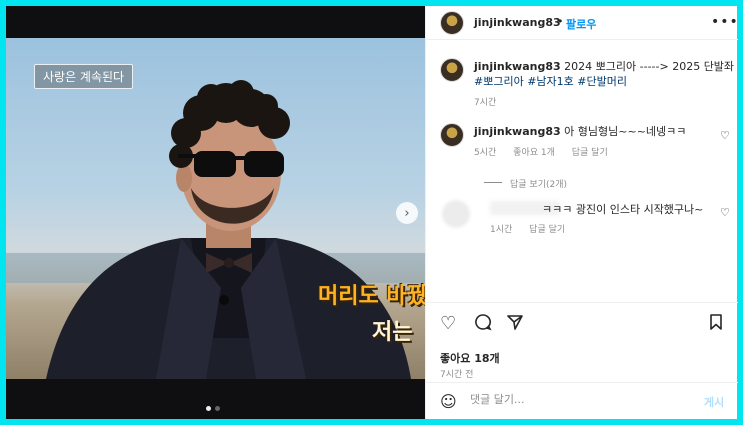 The image size is (743, 425). Describe the element at coordinates (485, 153) in the screenshot. I see `comment-time: 5시간` at that location.